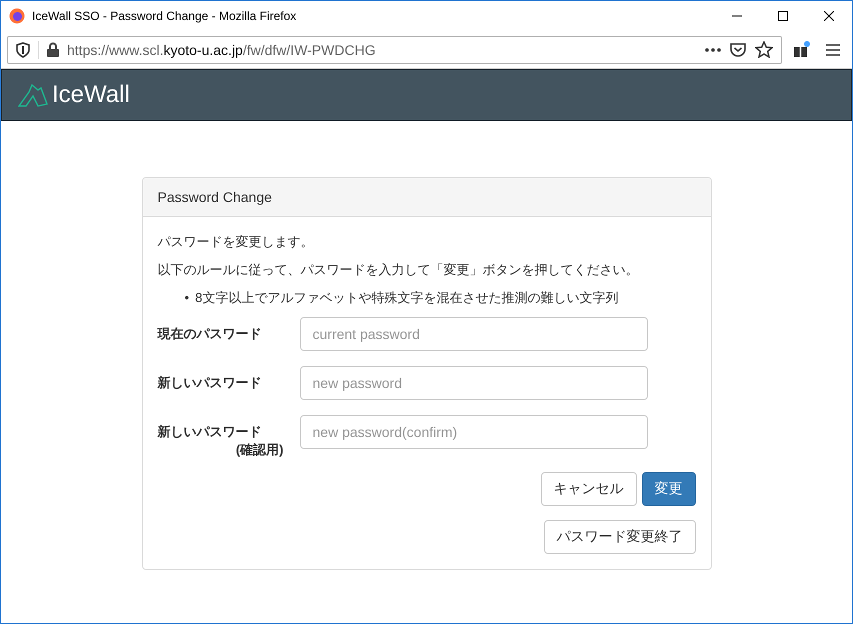 The width and height of the screenshot is (853, 624). What do you see at coordinates (17, 16) in the screenshot?
I see `browser-logo-icon` at bounding box center [17, 16].